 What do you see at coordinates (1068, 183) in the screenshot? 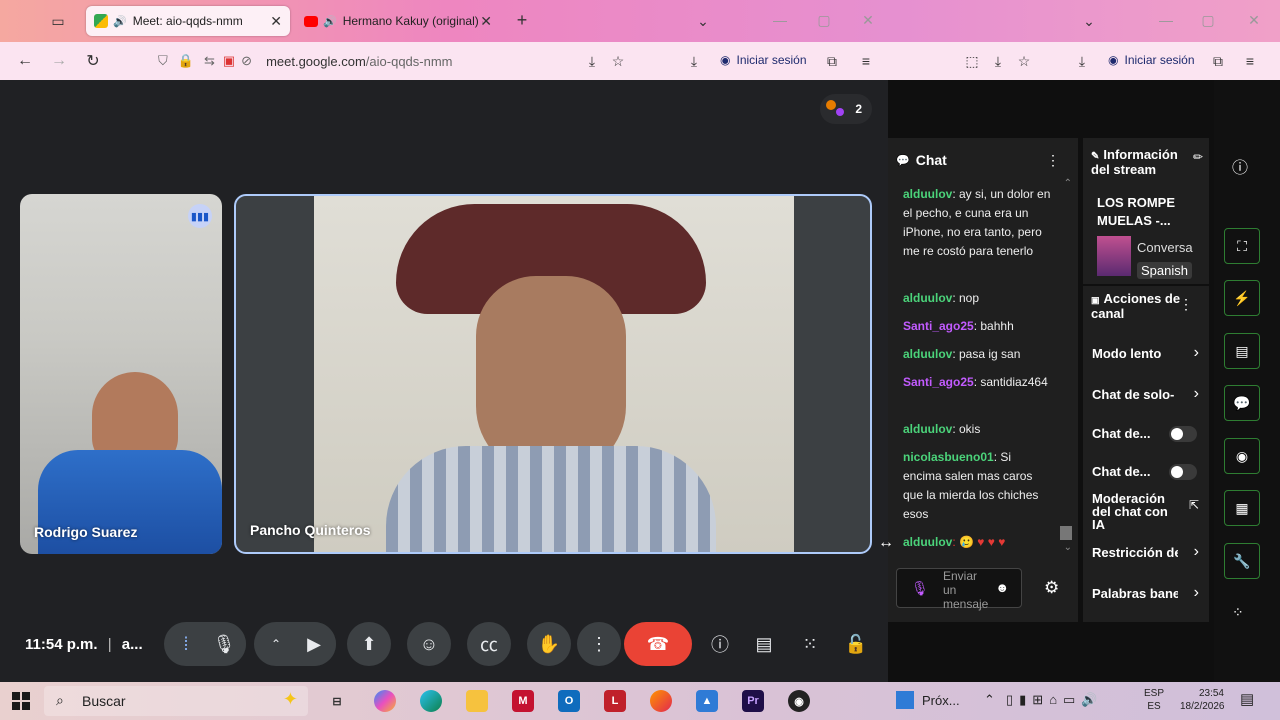
I see `scroll-up-icon: ⌃` at bounding box center [1068, 183].